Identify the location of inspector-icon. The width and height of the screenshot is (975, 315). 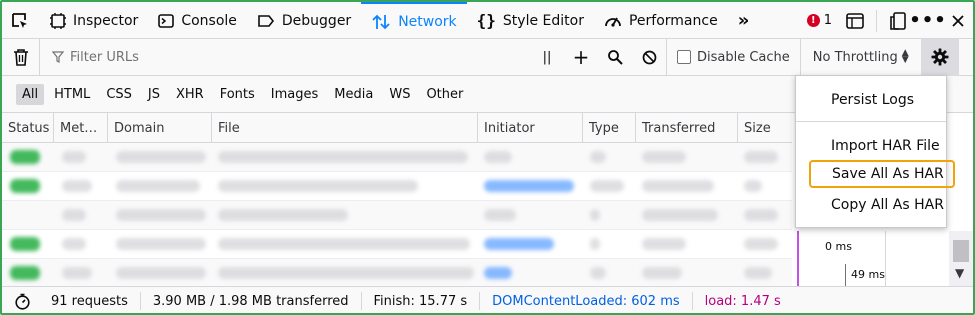
(58, 20).